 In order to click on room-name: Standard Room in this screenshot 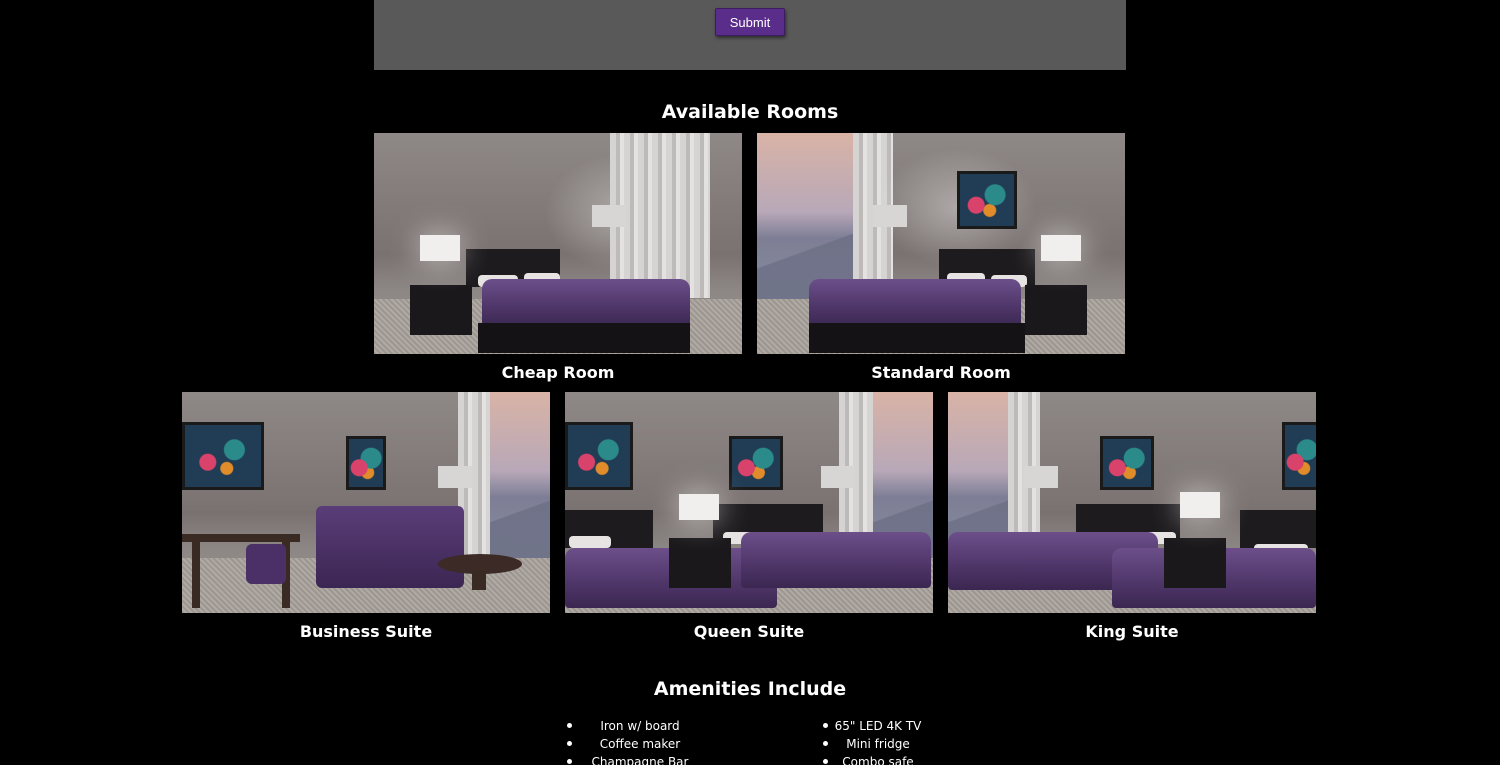, I will do `click(941, 372)`.